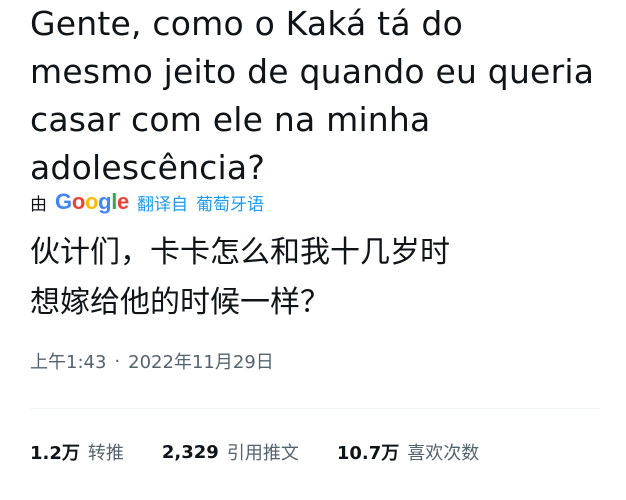 The image size is (626, 500). I want to click on tweet-time: 上午1:43, so click(68, 361).